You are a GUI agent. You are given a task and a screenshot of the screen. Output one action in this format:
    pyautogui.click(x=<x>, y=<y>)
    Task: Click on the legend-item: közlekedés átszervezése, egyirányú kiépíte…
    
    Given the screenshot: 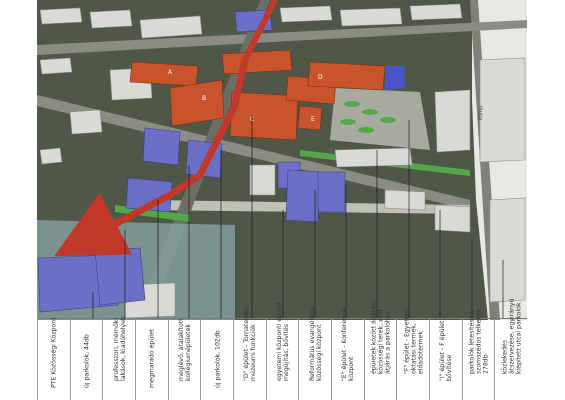 What is the action you would take?
    pyautogui.click(x=511, y=349)
    